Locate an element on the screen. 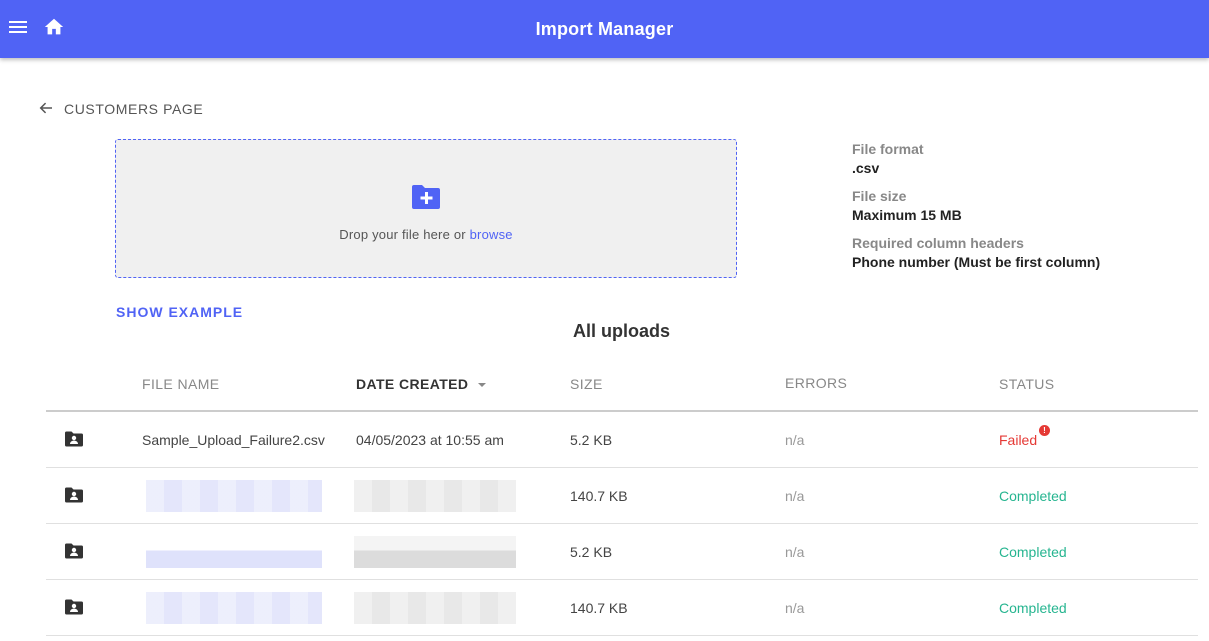 This screenshot has height=641, width=1209. column-date-created: DATE CREATED is located at coordinates (422, 384).